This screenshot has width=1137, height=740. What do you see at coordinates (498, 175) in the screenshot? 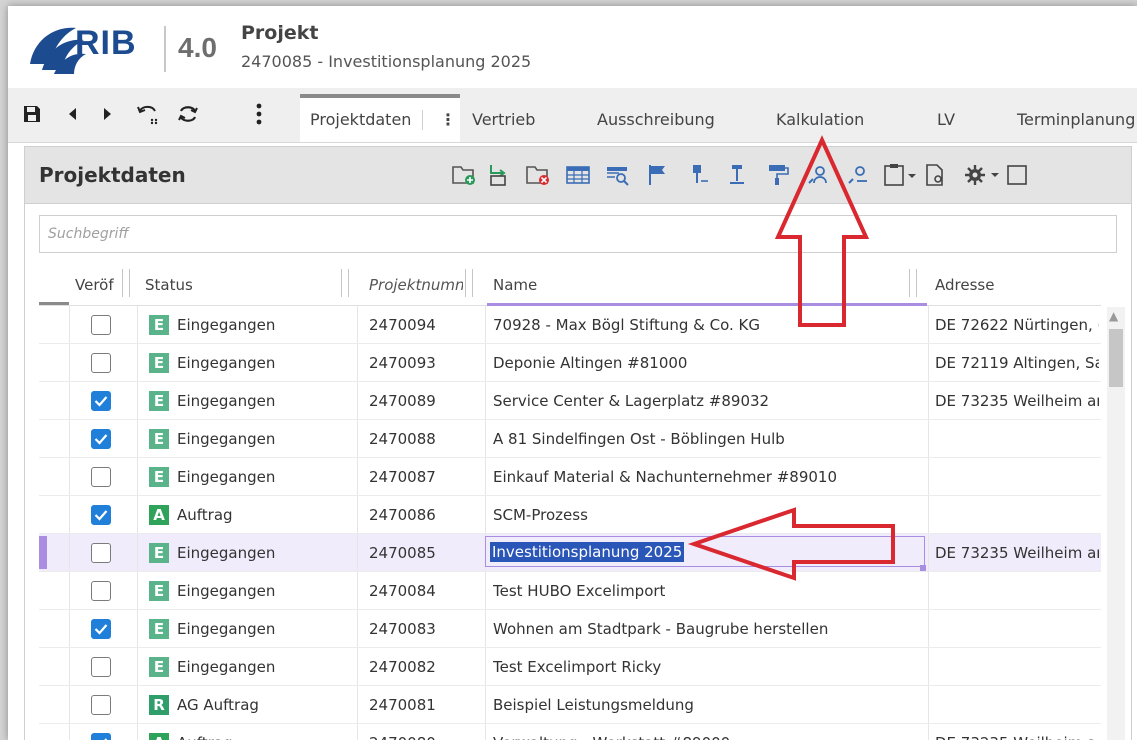
I see `insert-icon` at bounding box center [498, 175].